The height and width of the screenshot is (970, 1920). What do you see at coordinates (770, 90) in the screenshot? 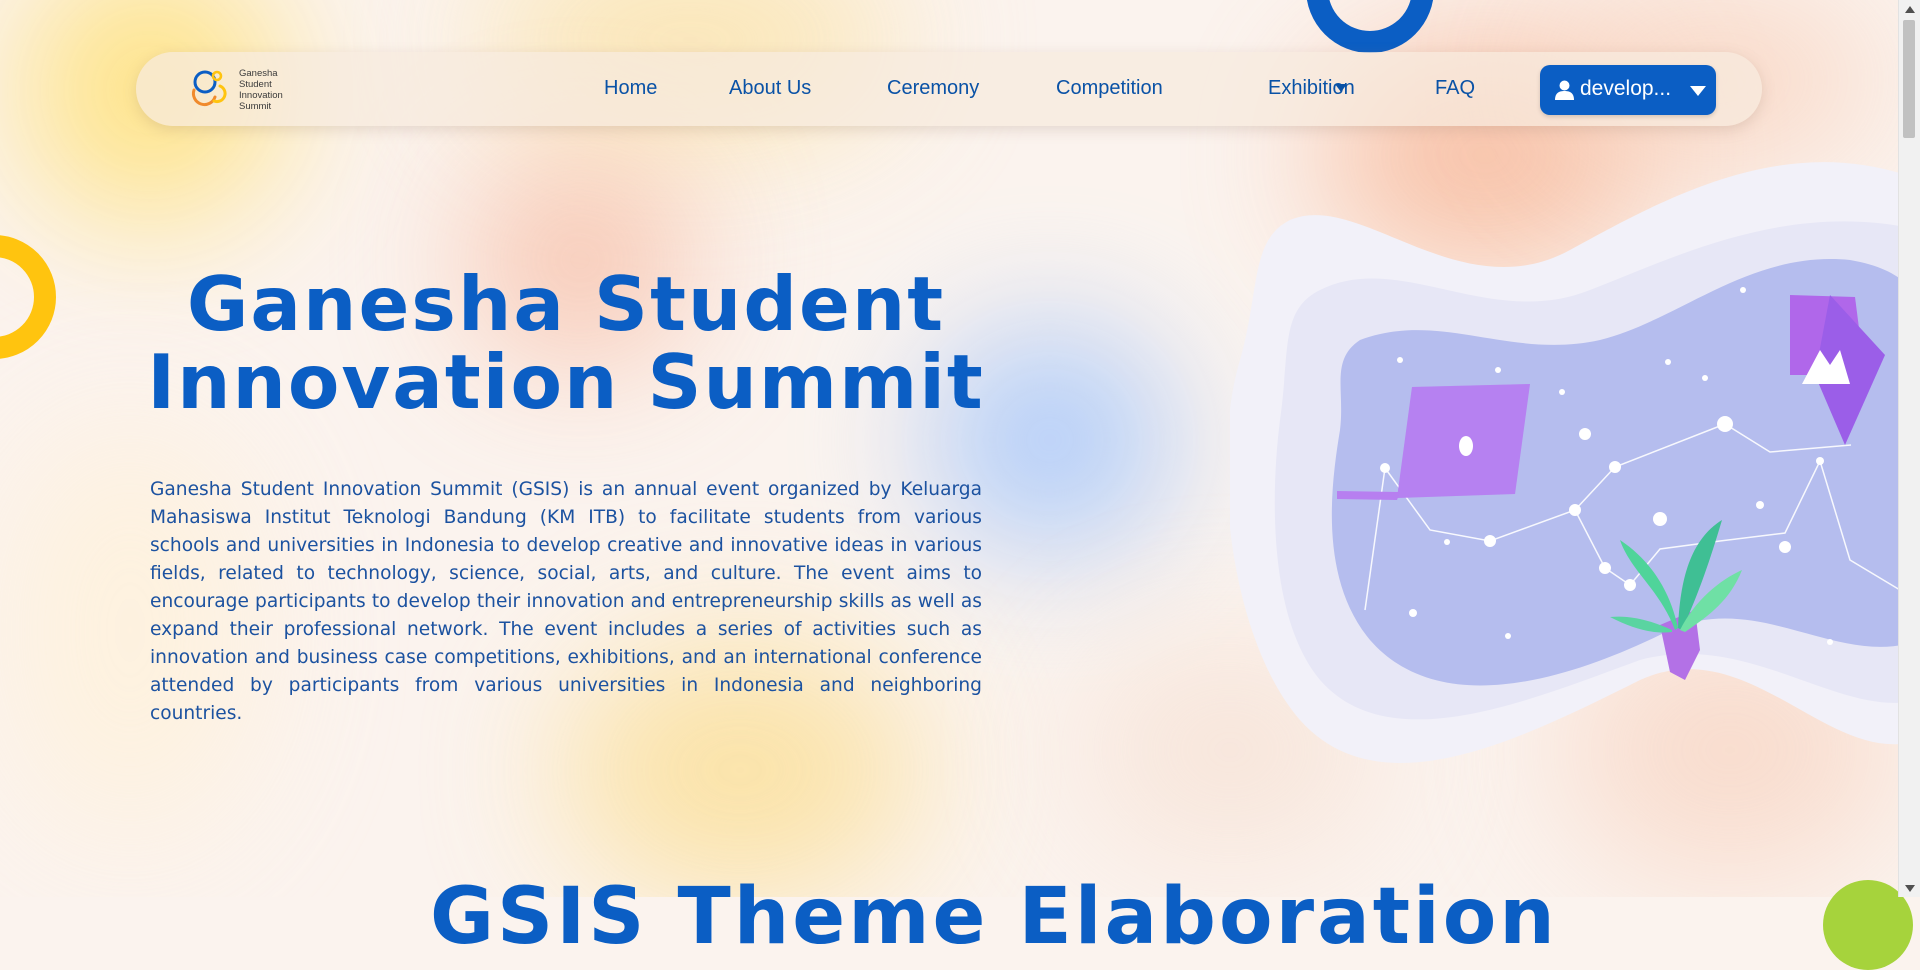
I see `nav-about-us: About Us` at bounding box center [770, 90].